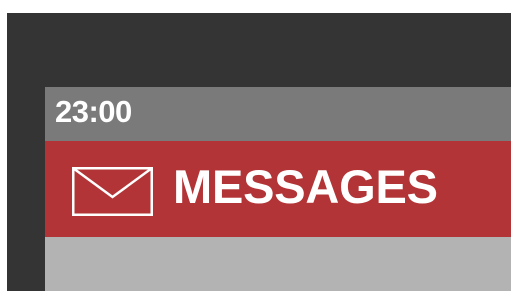  I want to click on envelope-icon, so click(112, 191).